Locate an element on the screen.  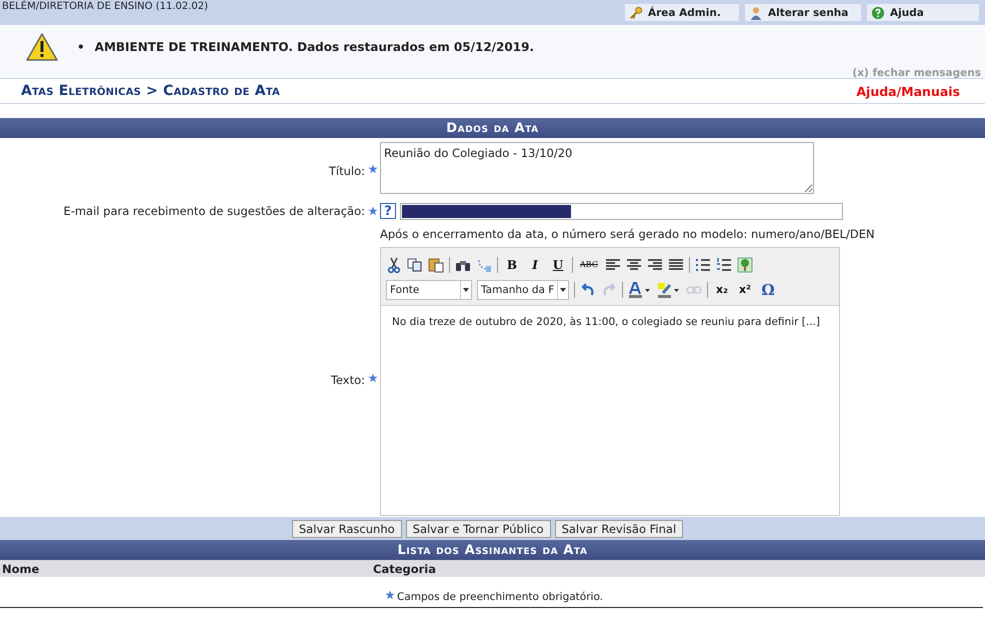
paste-icon is located at coordinates (436, 264).